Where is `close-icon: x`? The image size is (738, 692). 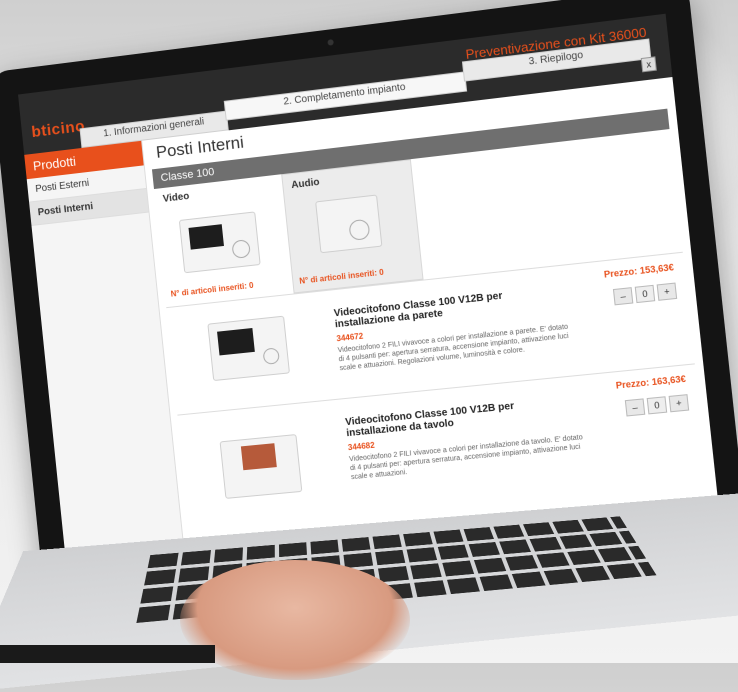 close-icon: x is located at coordinates (648, 64).